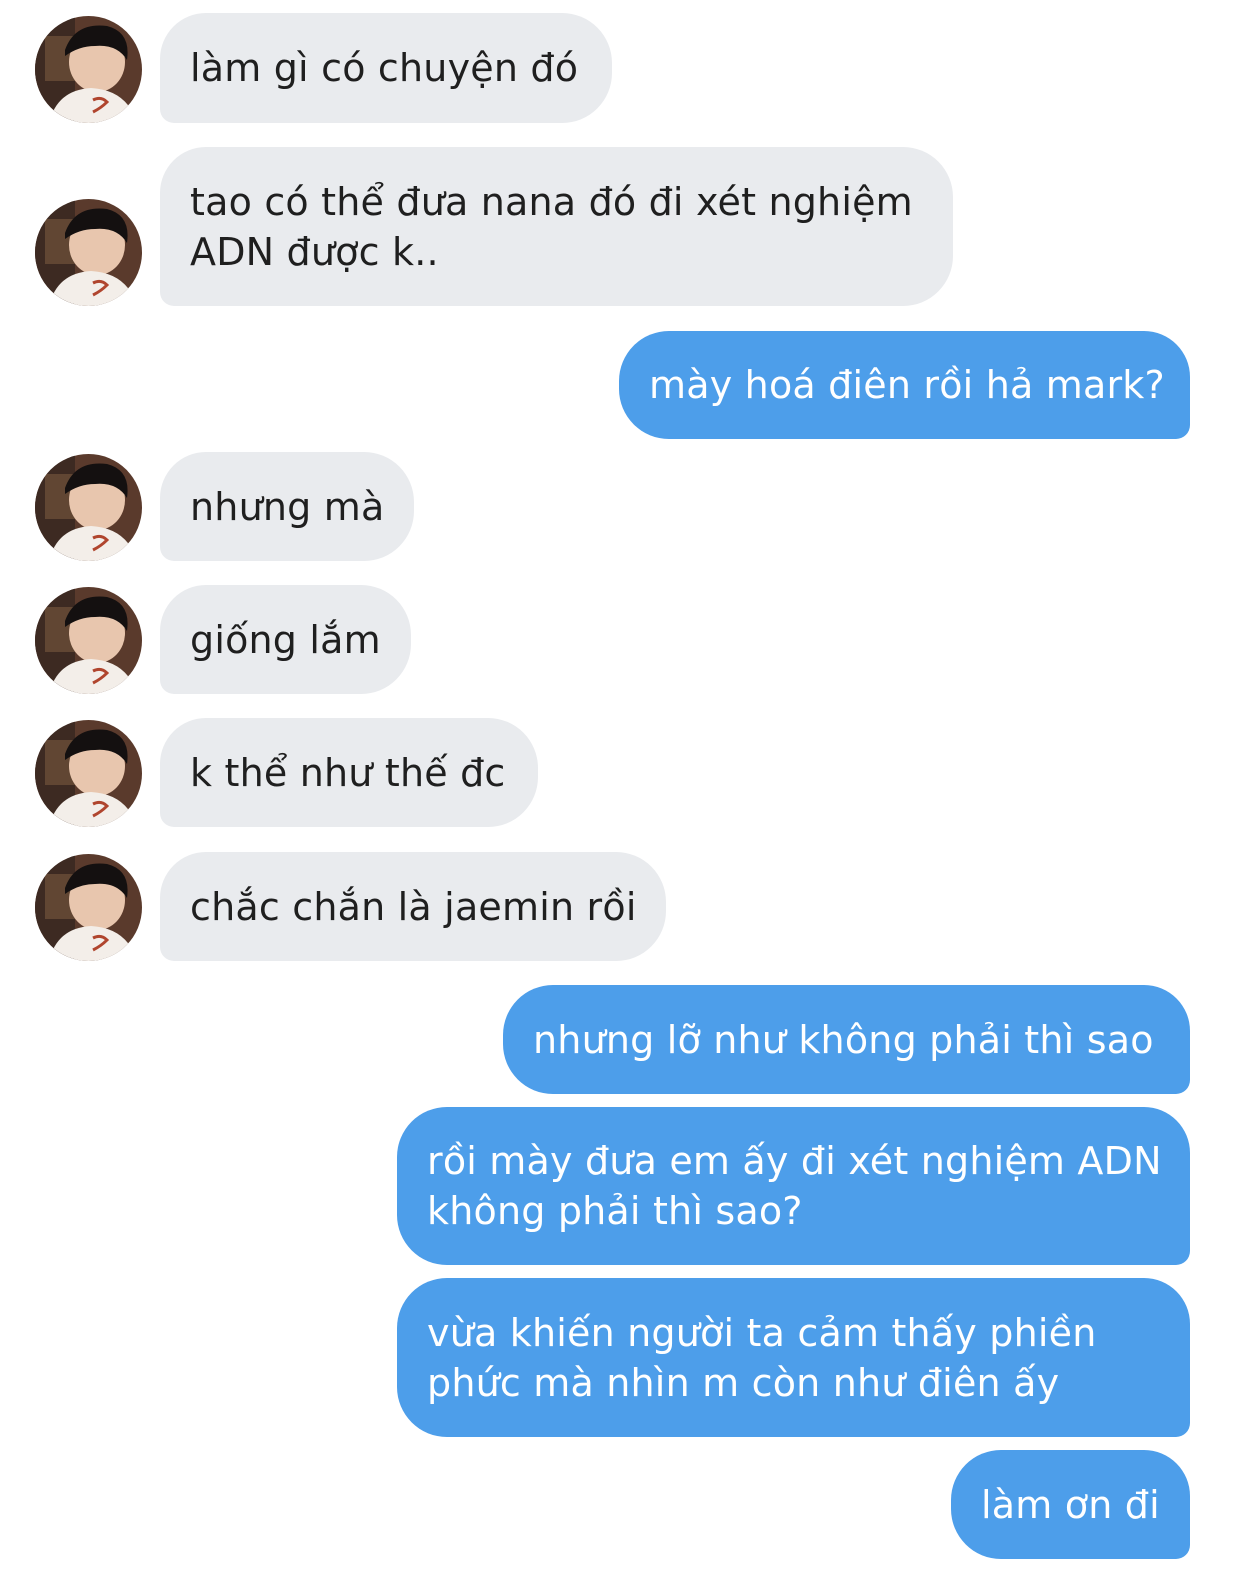 The image size is (1242, 1588). Describe the element at coordinates (743, 1382) in the screenshot. I see `message-text-line-2: phức mà nhìn m còn như điên ấy` at that location.